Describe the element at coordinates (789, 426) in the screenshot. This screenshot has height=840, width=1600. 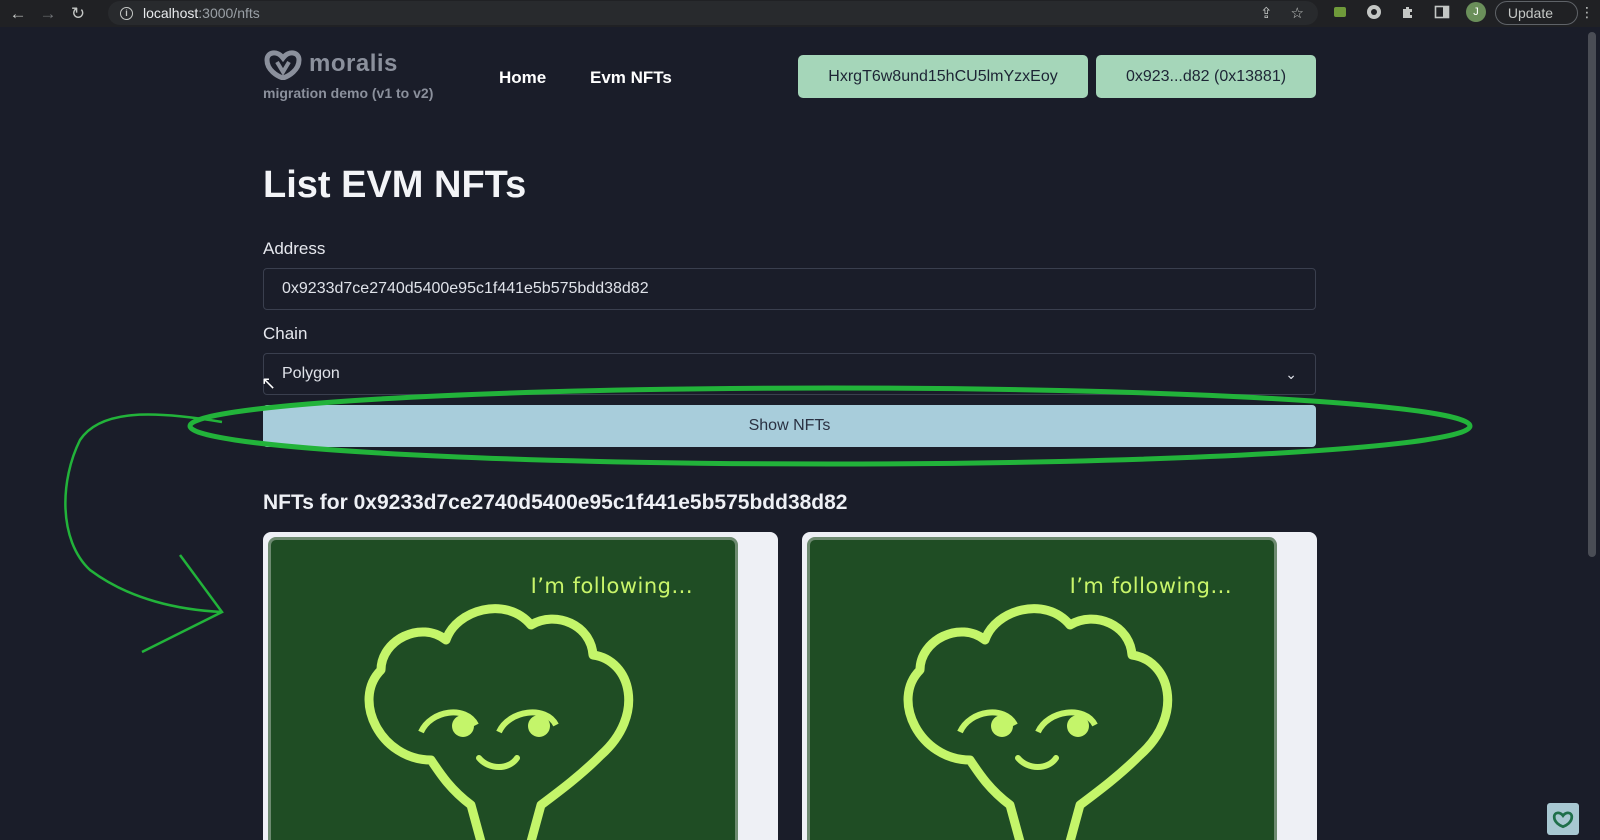
I see `show-nfts-button: Show NFTs` at that location.